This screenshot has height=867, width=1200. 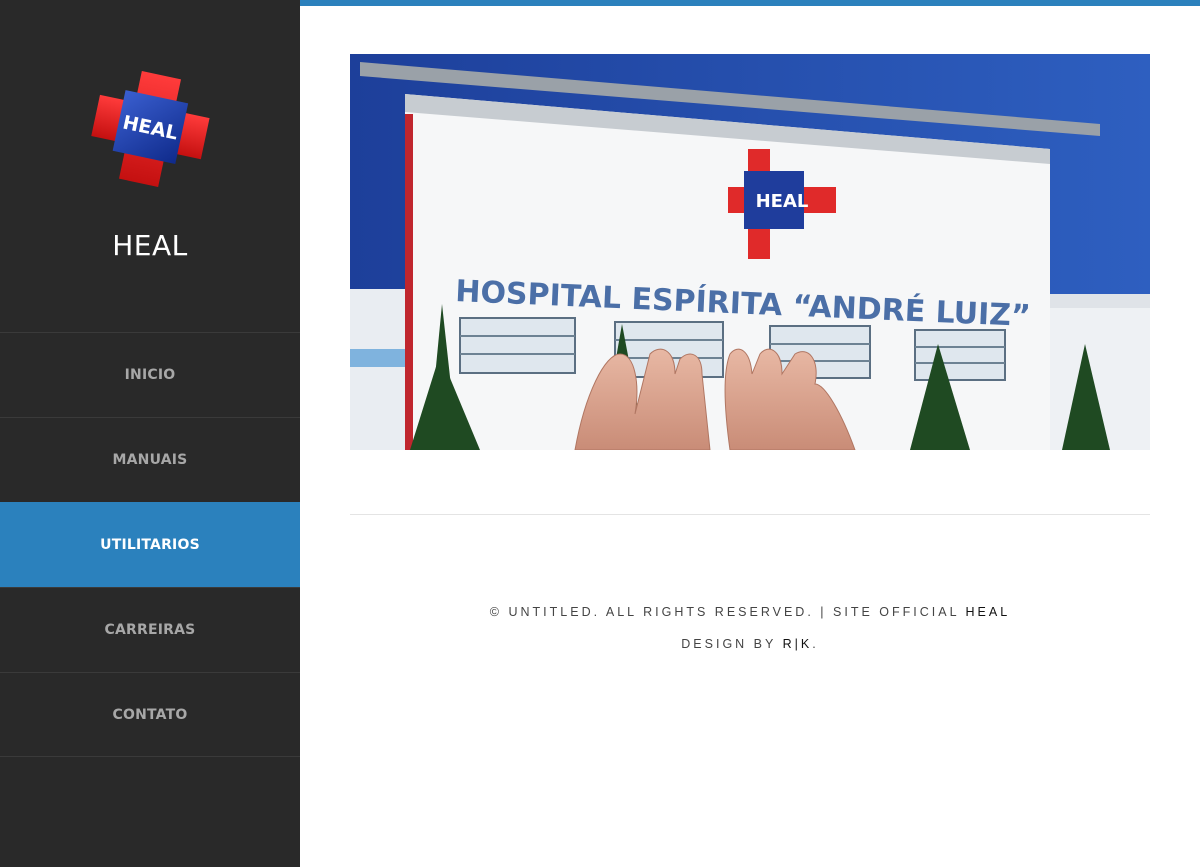 I want to click on nav-item-contato: CONTATO, so click(x=150, y=714).